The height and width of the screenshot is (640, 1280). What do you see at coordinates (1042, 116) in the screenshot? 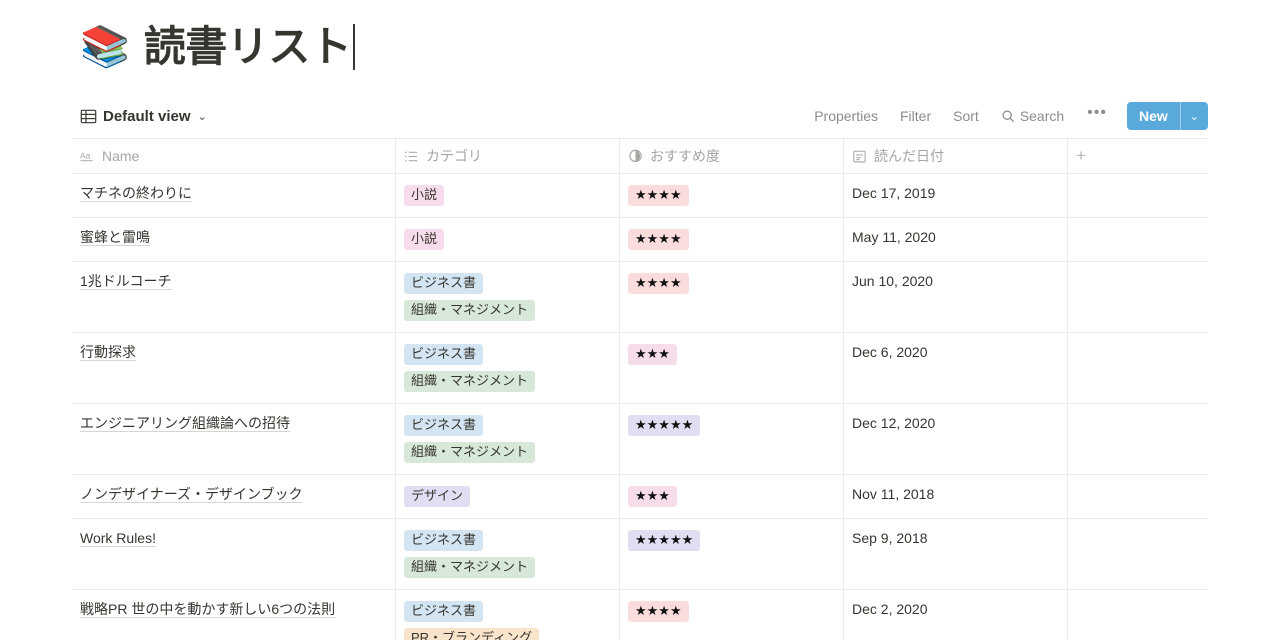
I see `search-label: Search` at bounding box center [1042, 116].